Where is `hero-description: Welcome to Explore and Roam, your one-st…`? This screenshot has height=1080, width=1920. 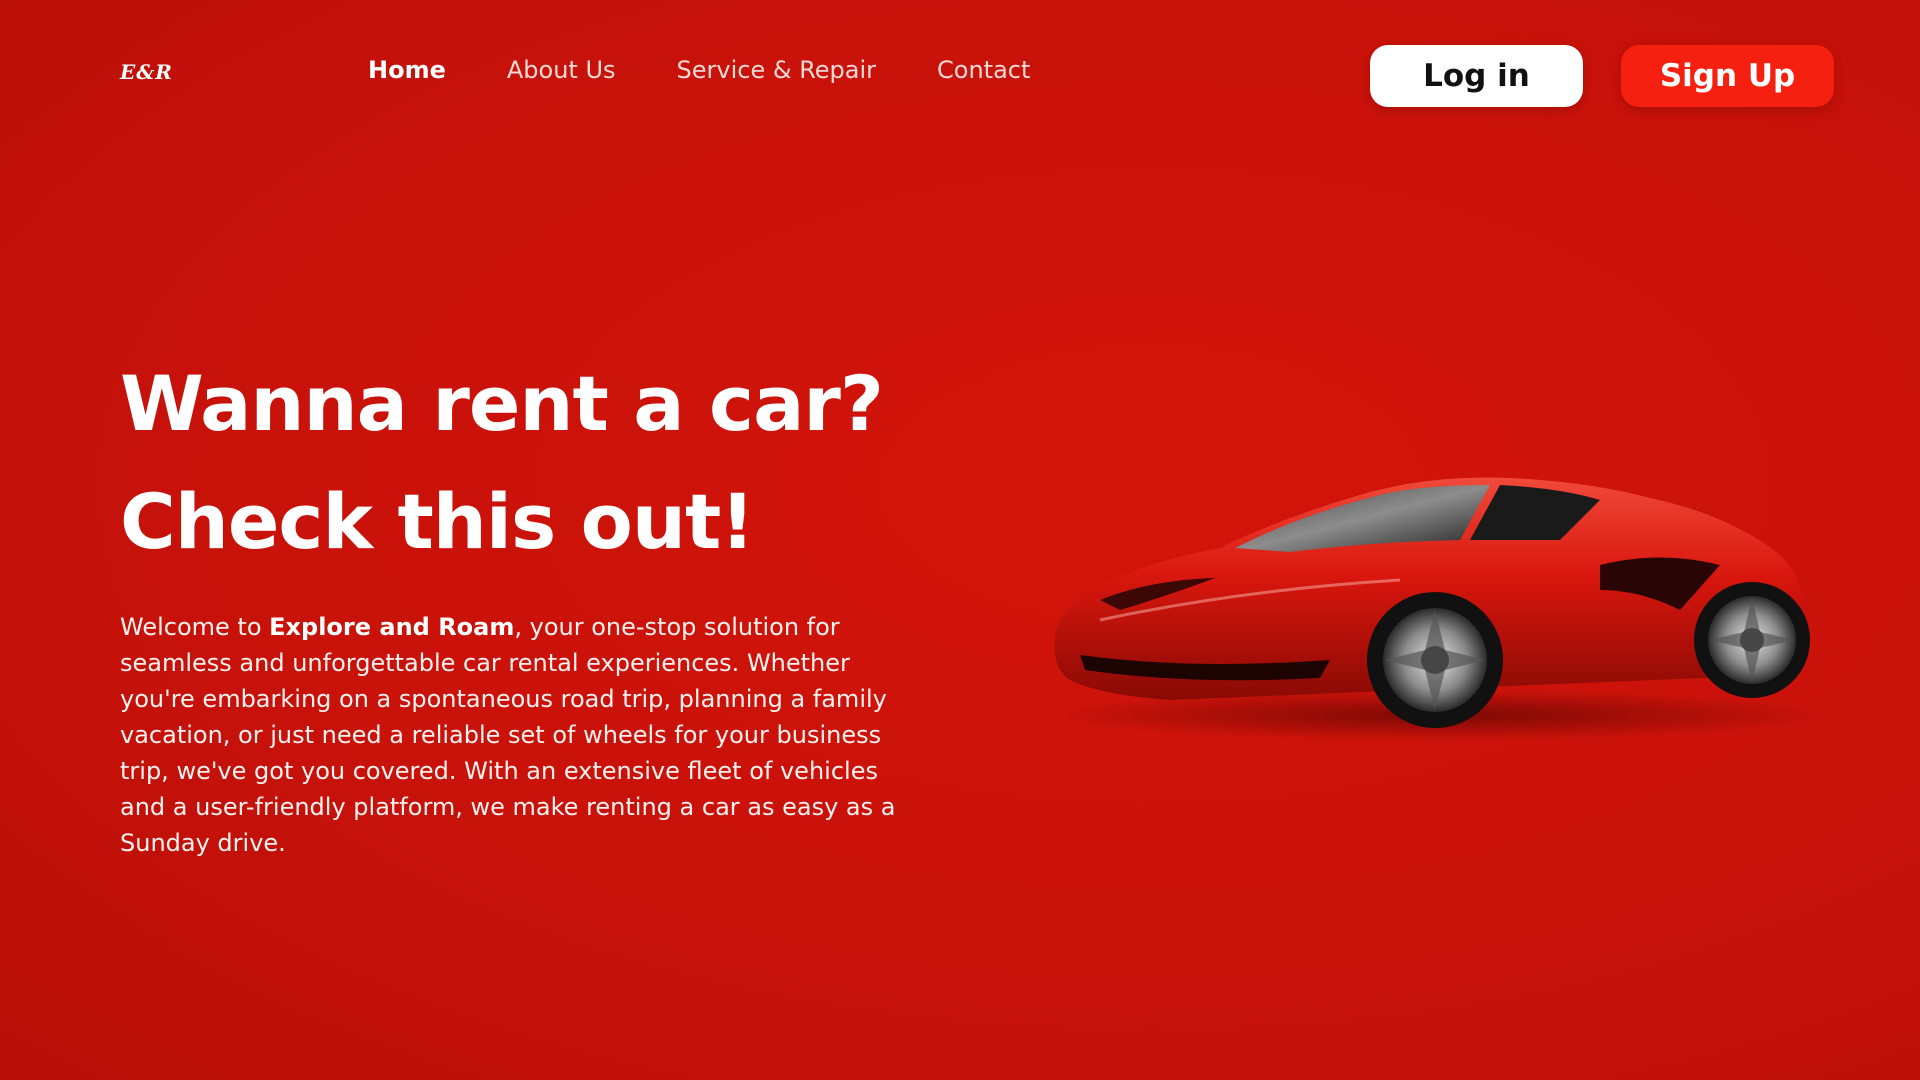 hero-description: Welcome to Explore and Roam, your one-st… is located at coordinates (520, 735).